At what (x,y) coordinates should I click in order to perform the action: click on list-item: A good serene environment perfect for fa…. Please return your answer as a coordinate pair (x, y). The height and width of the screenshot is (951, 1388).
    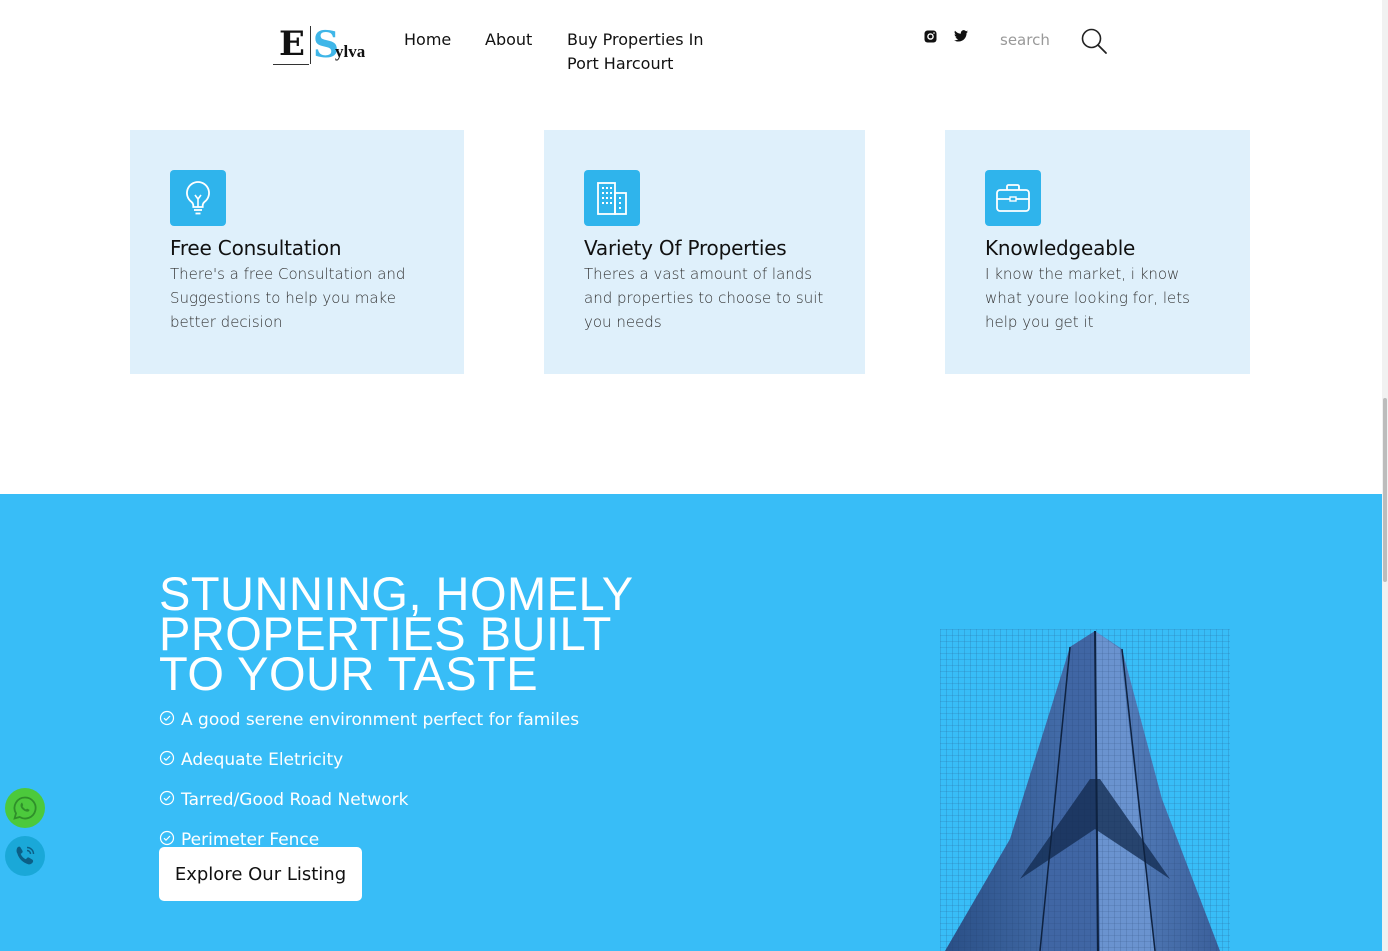
    Looking at the image, I should click on (369, 720).